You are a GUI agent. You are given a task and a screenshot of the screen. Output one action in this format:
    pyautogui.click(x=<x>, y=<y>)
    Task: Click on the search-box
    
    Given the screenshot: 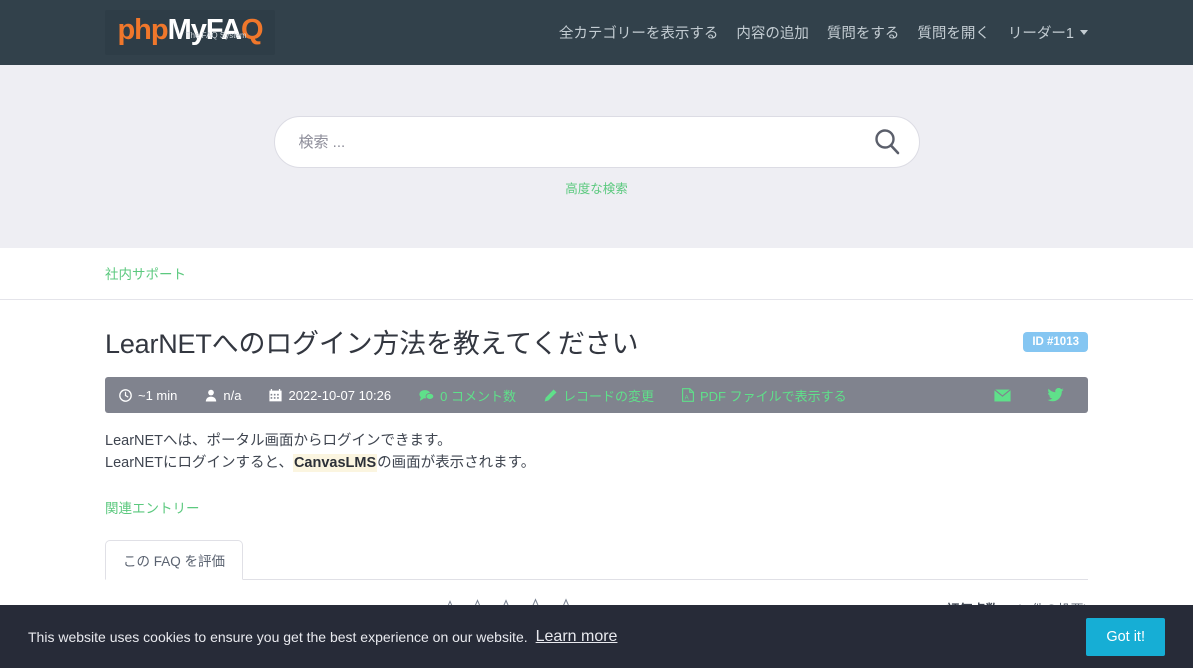 What is the action you would take?
    pyautogui.click(x=596, y=142)
    